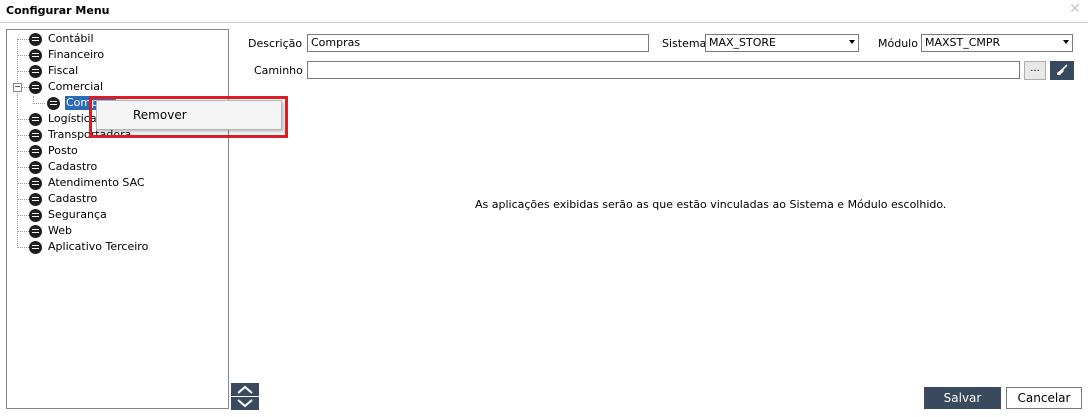 The image size is (1088, 417). Describe the element at coordinates (684, 43) in the screenshot. I see `sistema-label: Sistema` at that location.